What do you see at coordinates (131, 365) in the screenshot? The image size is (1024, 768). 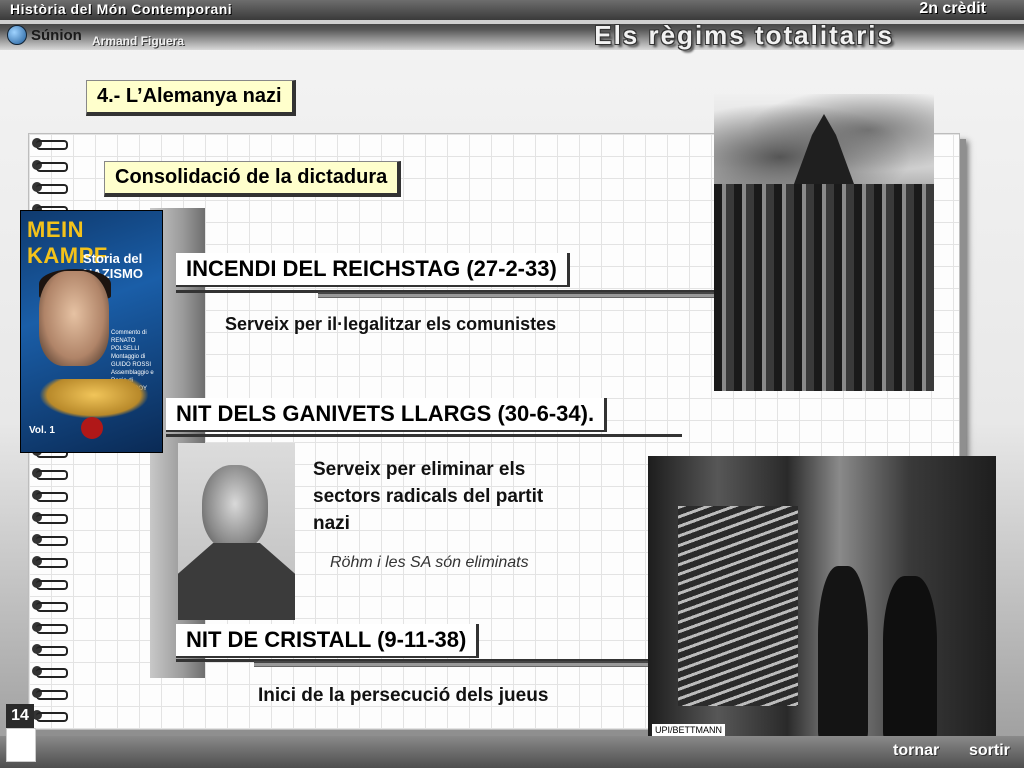 I see `book-credit-line: GUIDO ROSSI` at bounding box center [131, 365].